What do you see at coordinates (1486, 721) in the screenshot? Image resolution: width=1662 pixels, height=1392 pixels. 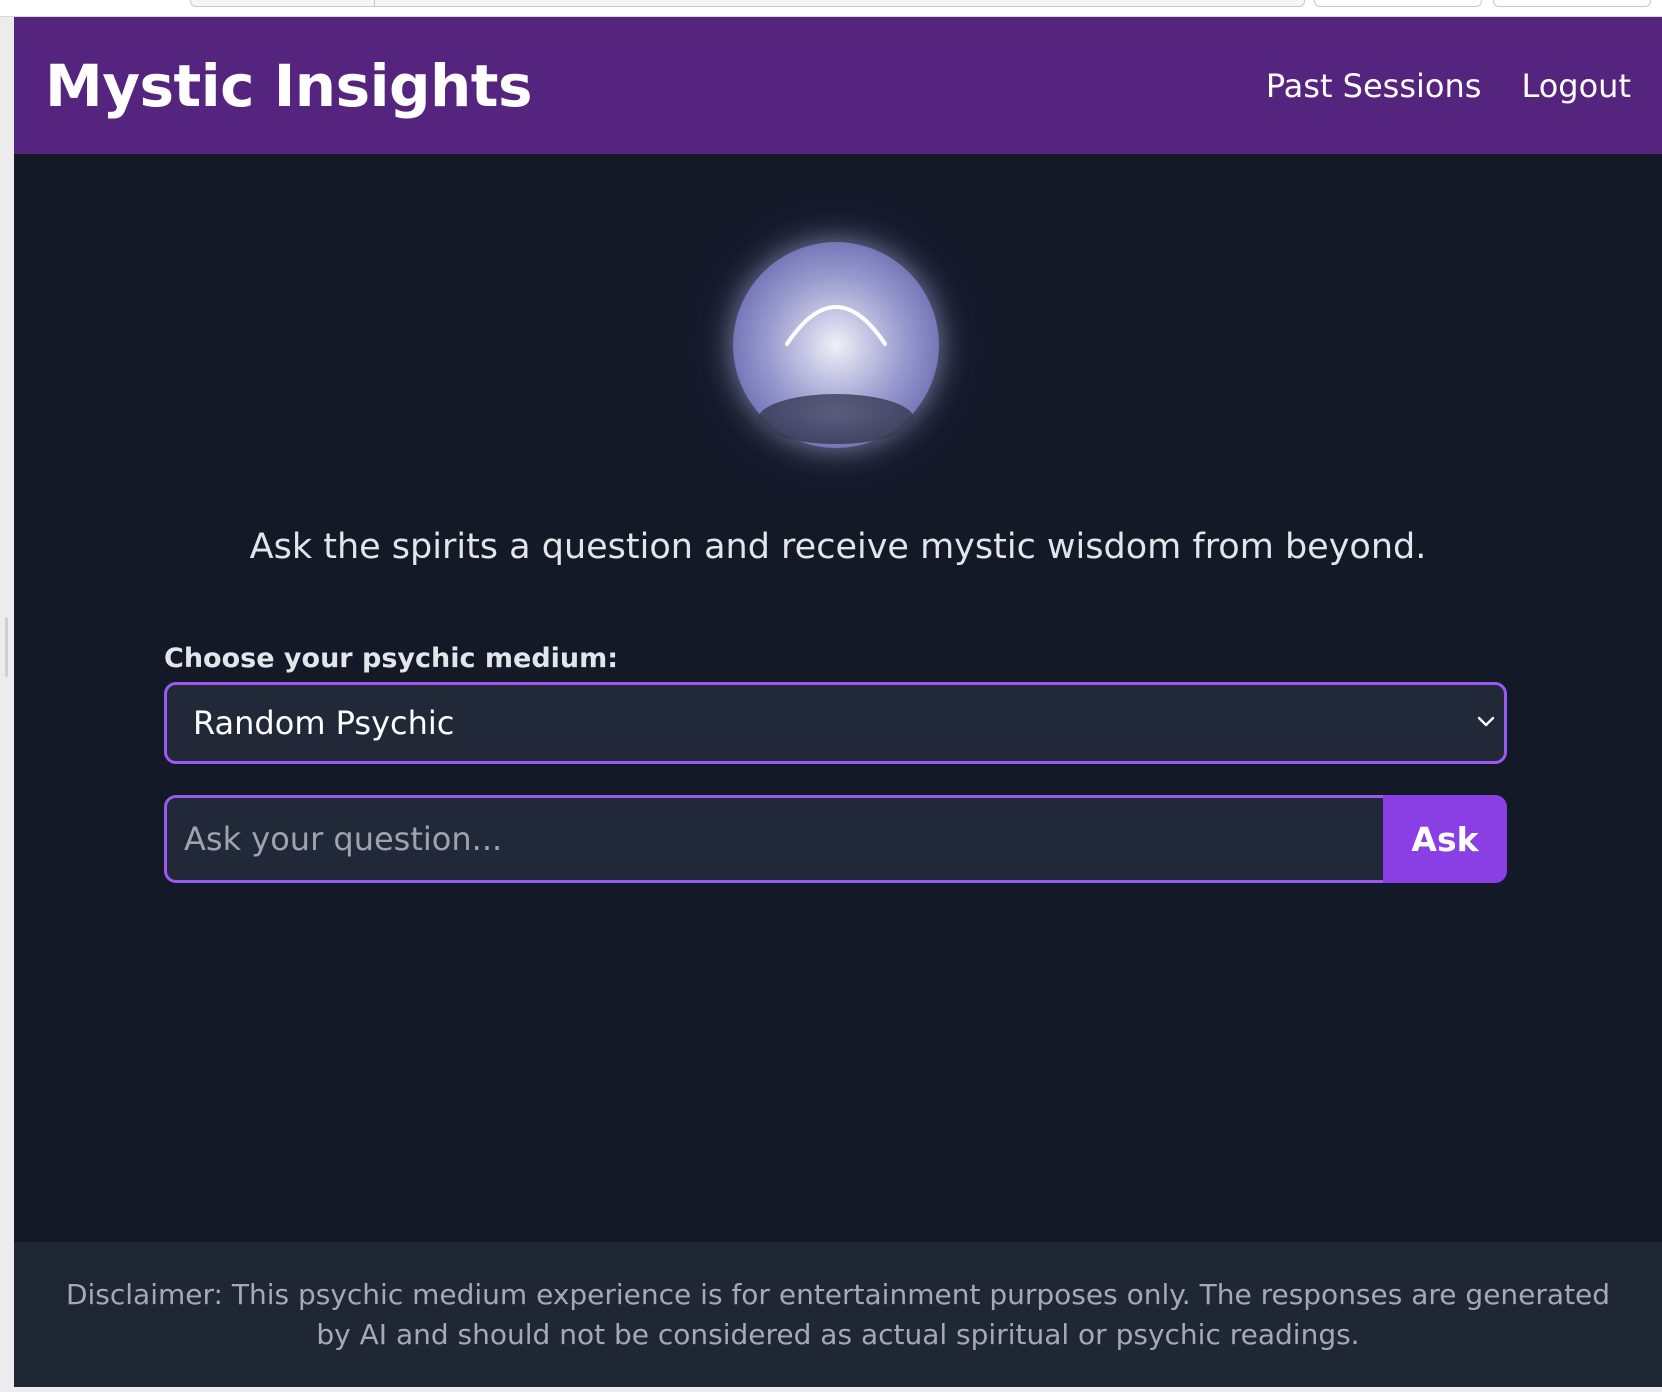 I see `chevron-down-icon` at bounding box center [1486, 721].